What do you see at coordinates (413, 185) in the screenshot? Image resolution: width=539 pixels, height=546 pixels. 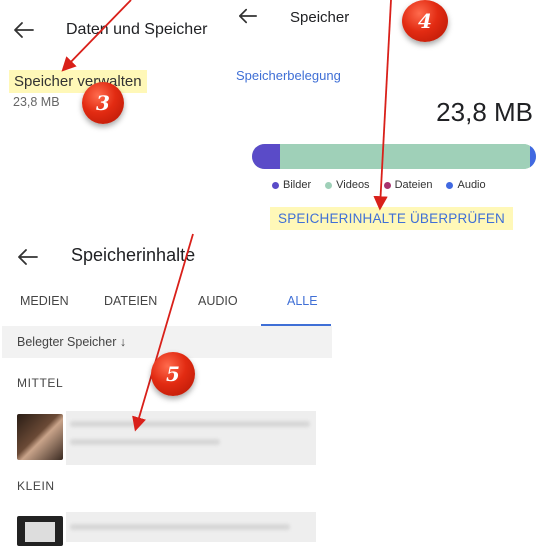 I see `legend-label: Dateien` at bounding box center [413, 185].